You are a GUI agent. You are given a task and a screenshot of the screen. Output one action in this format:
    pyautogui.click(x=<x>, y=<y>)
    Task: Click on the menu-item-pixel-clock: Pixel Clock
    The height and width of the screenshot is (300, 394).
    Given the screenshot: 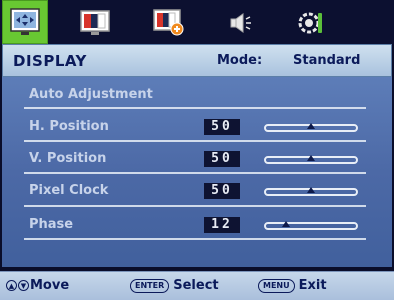 What is the action you would take?
    pyautogui.click(x=68, y=190)
    